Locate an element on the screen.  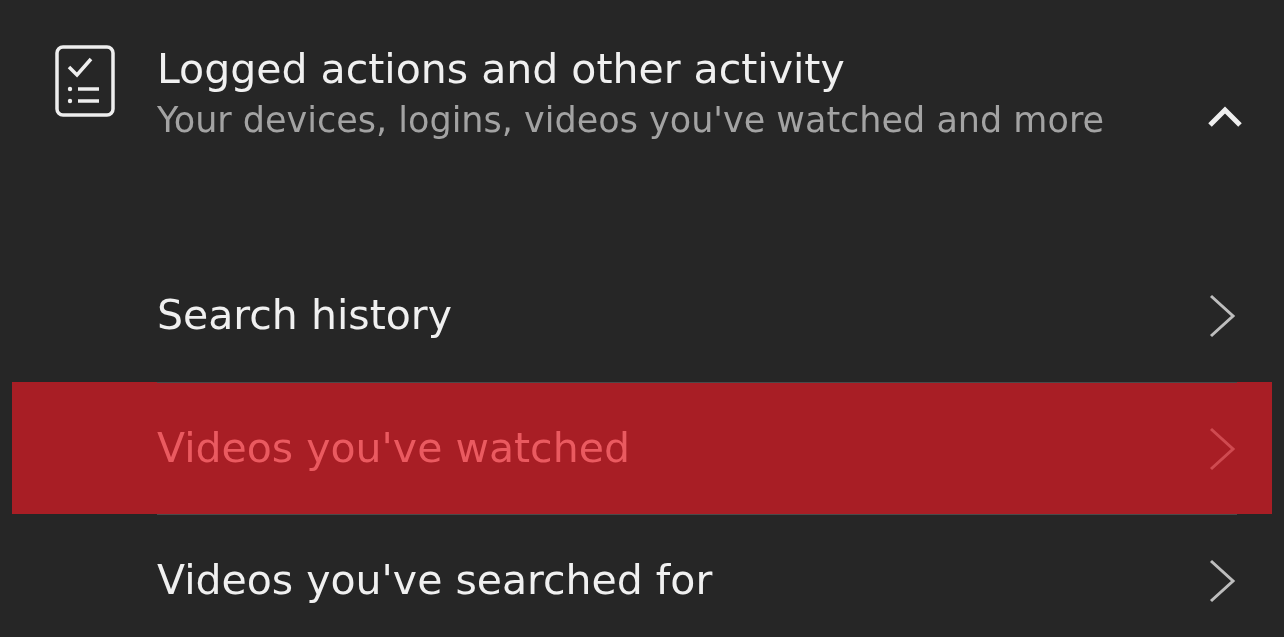
section-subtitle: Your devices, logins, videos you've watched and more is located at coordinates (631, 120).